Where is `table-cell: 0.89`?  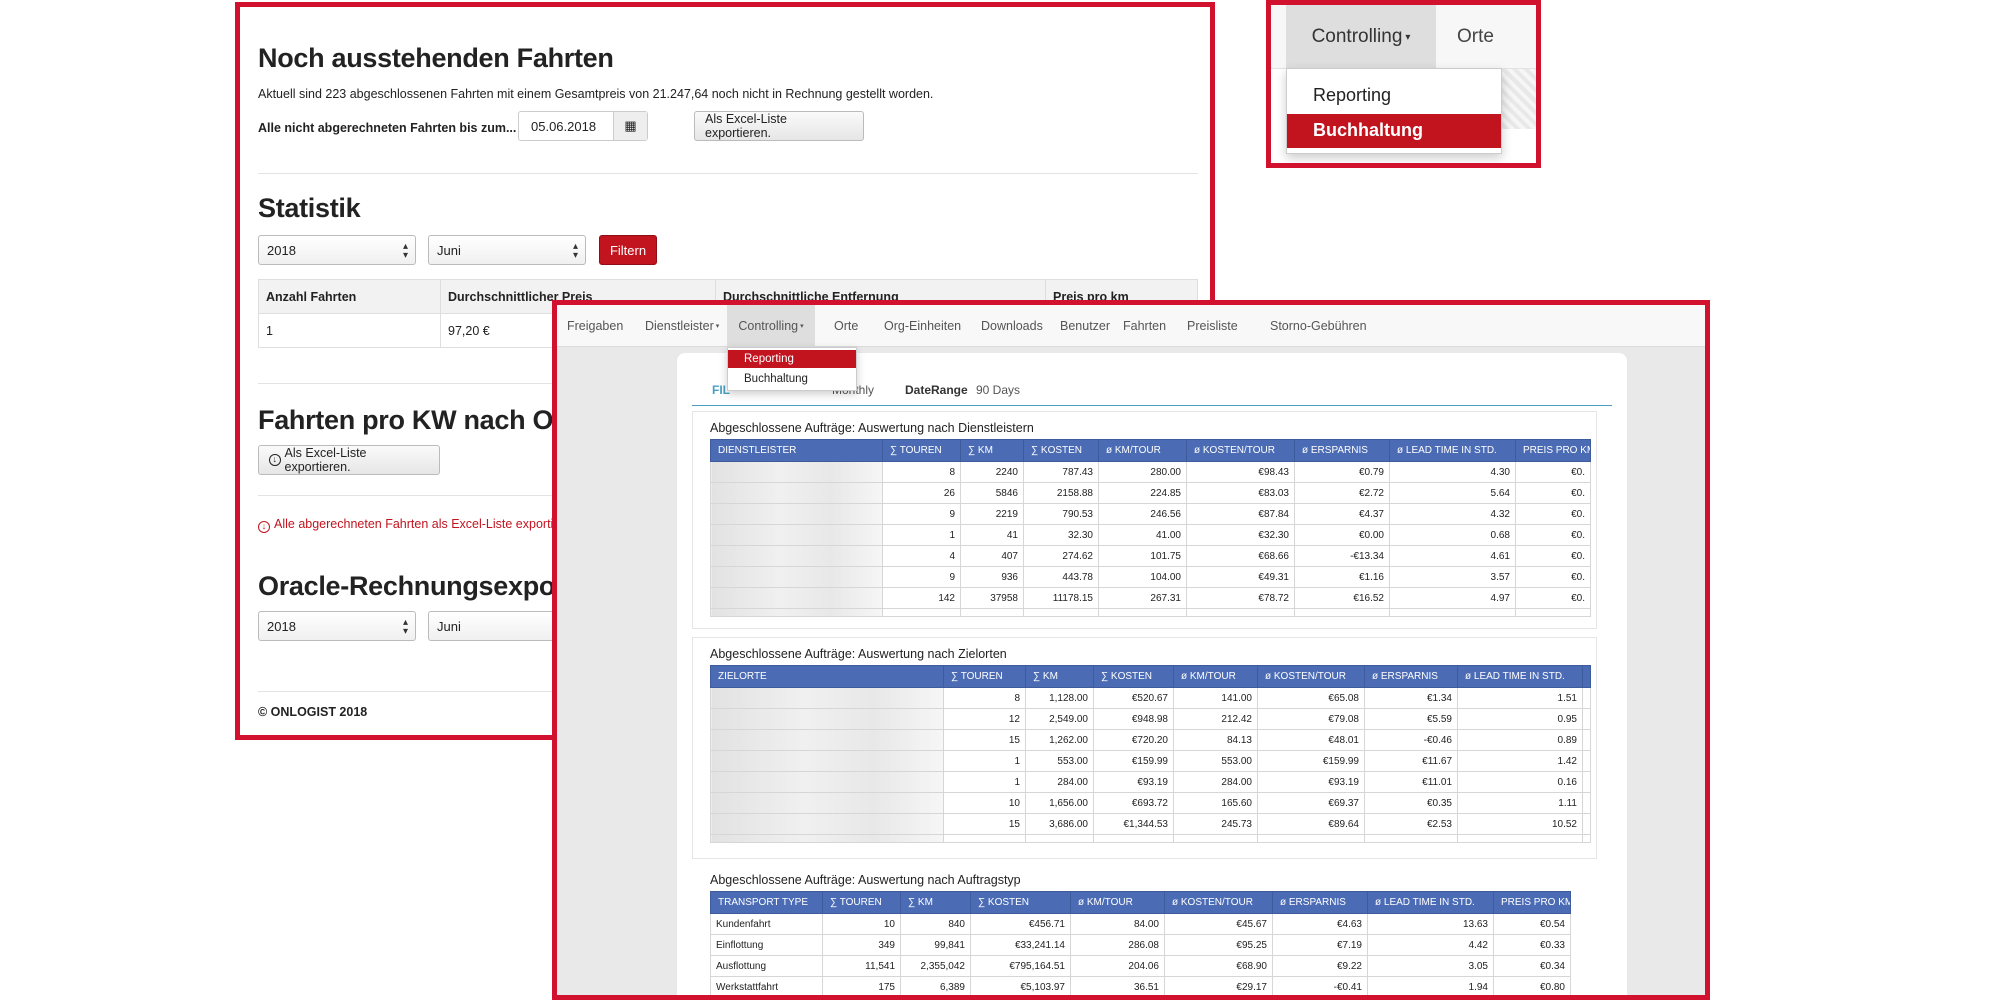 table-cell: 0.89 is located at coordinates (1520, 740).